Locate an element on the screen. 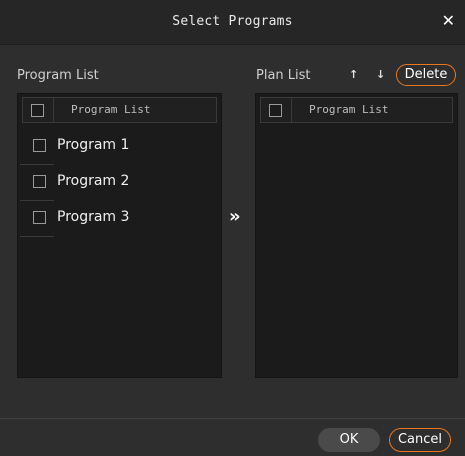  move-up-icon: ↑ is located at coordinates (353, 74).